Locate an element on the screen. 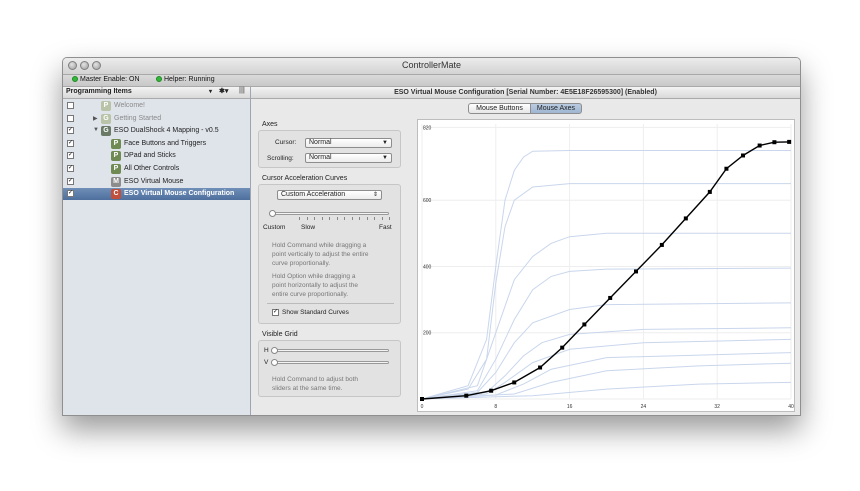 This screenshot has width=860, height=491. sidebar-item: ✓ ▼ G ESO DualShock 4 Mapping - v0.5 is located at coordinates (156, 131).